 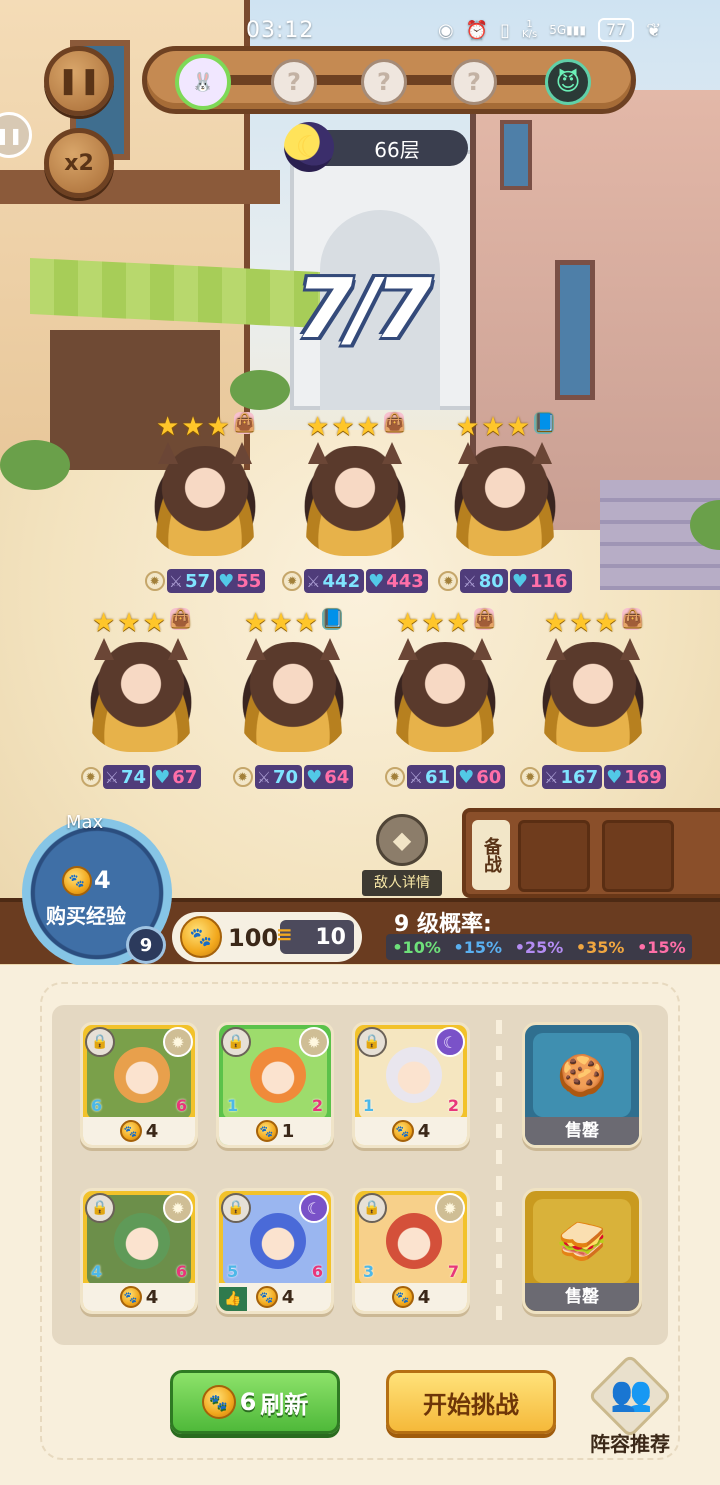 I want to click on health-value: 60, so click(x=489, y=777).